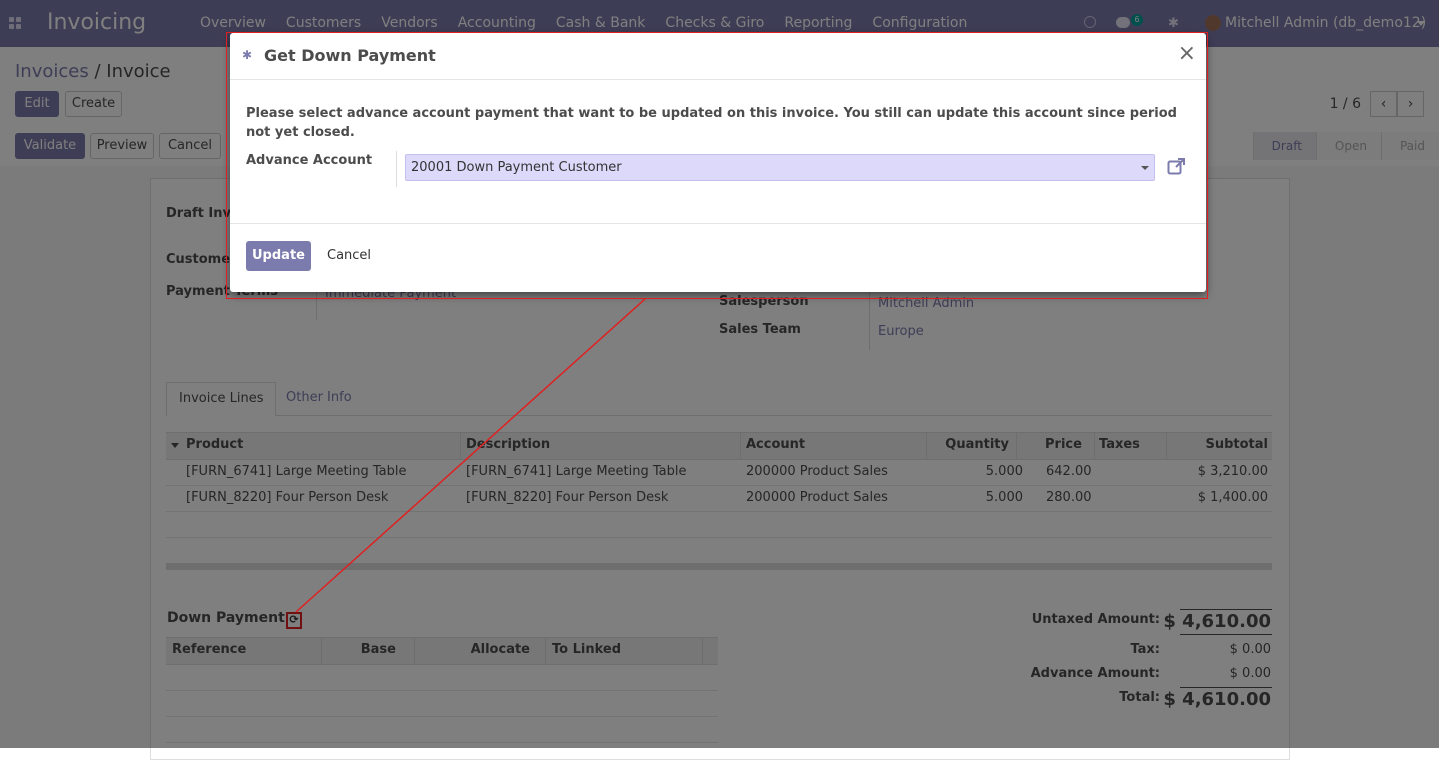 The width and height of the screenshot is (1439, 760). What do you see at coordinates (247, 55) in the screenshot?
I see `bug-icon: ✱` at bounding box center [247, 55].